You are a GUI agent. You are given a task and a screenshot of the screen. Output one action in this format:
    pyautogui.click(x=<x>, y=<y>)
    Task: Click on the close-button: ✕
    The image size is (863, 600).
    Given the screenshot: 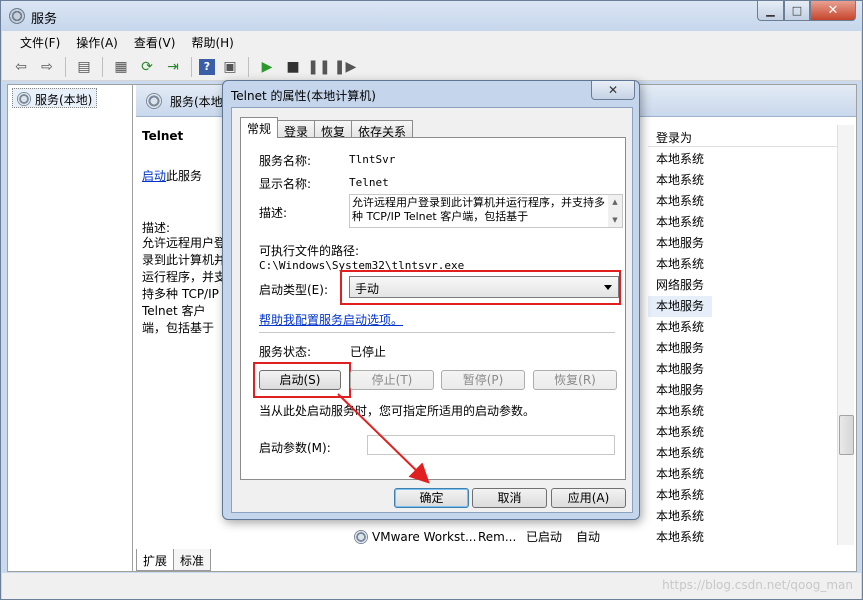 What is the action you would take?
    pyautogui.click(x=833, y=11)
    